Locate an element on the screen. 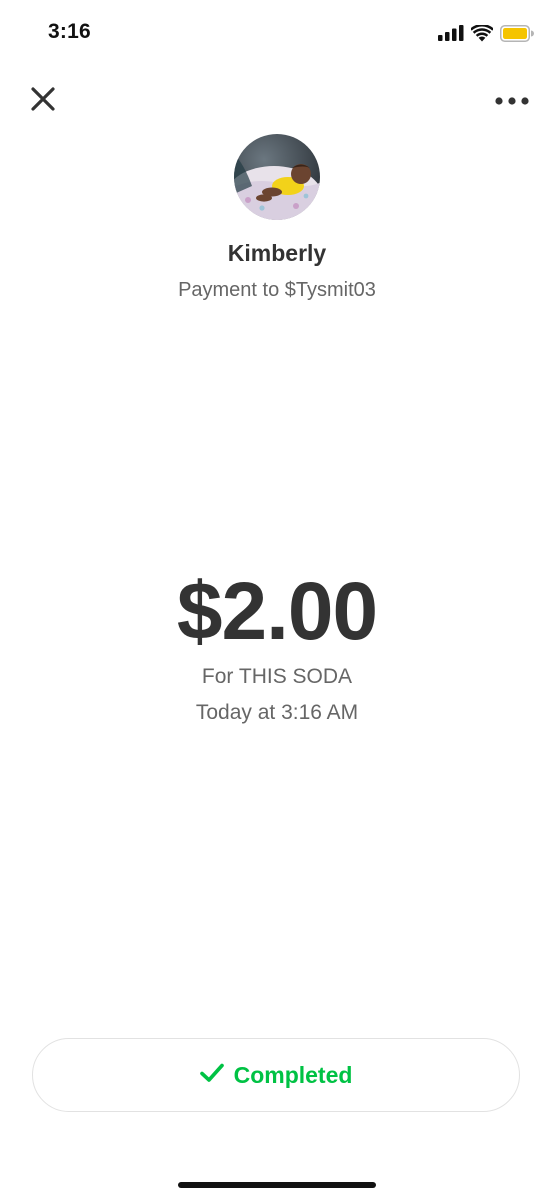  status-icons is located at coordinates (486, 33).